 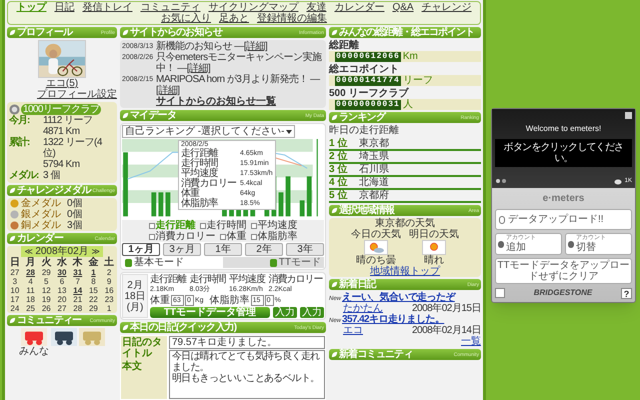 I want to click on calendar-day-link: 14, so click(x=78, y=290).